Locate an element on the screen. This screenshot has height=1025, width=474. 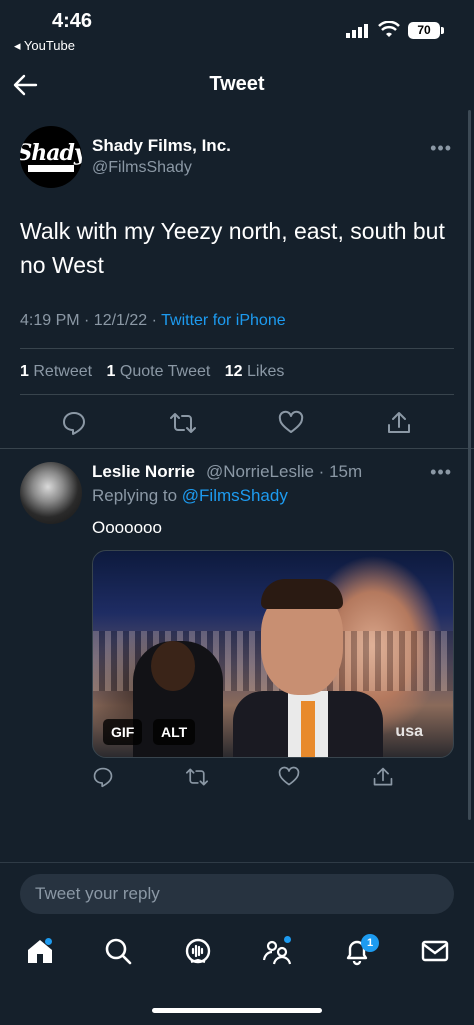
cellular-signal-icon is located at coordinates (357, 31).